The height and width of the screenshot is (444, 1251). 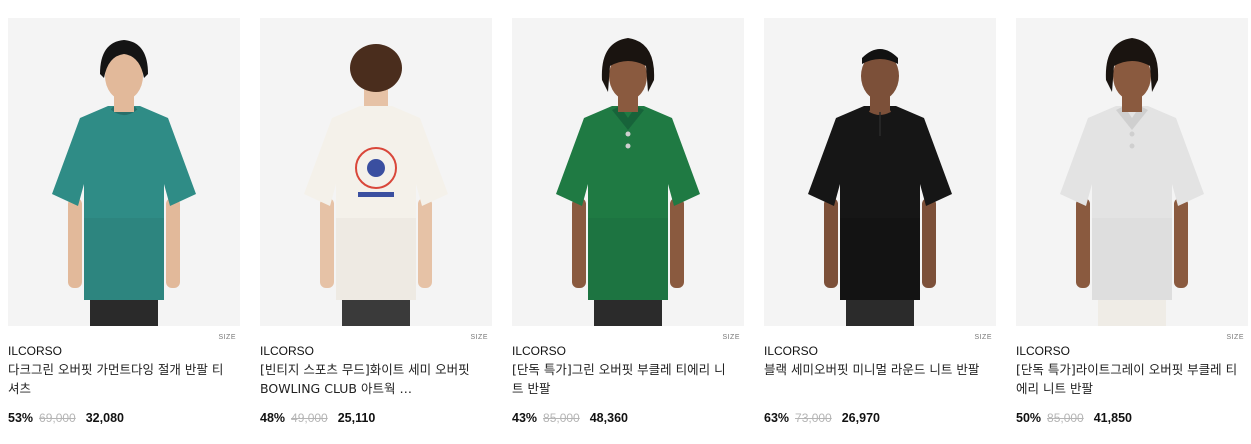 I want to click on price-row: 48% 49,000 25,110, so click(x=376, y=418).